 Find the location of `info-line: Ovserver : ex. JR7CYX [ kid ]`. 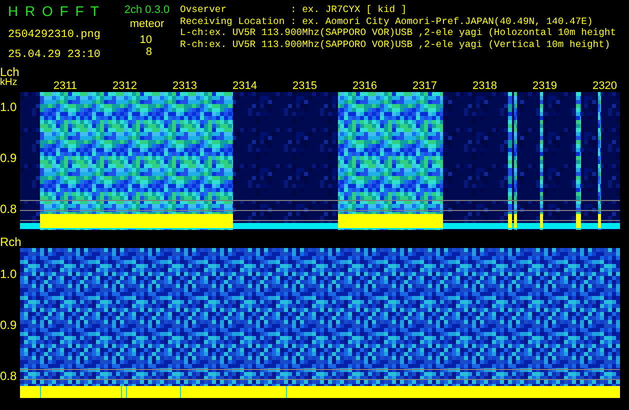

info-line: Ovserver : ex. JR7CYX [ kid ] is located at coordinates (294, 10).